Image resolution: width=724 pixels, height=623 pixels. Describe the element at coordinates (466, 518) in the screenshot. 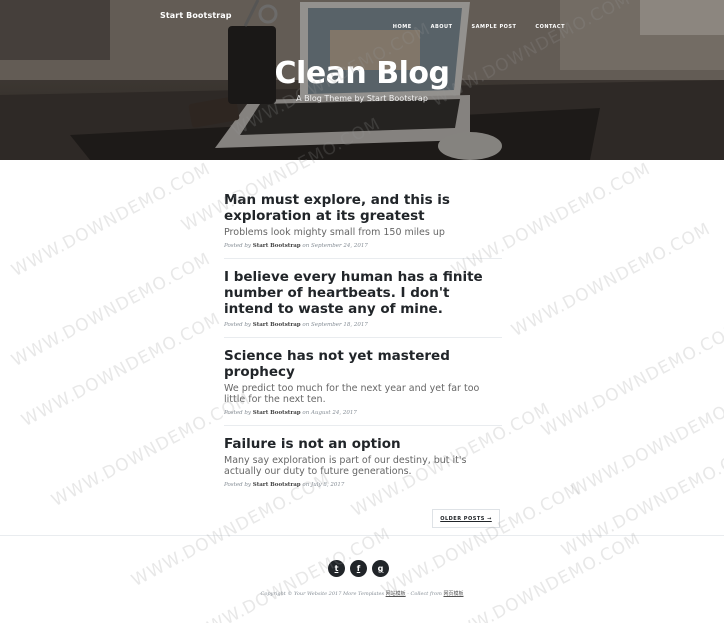

I see `older-posts-button: OLDER POSTS →` at that location.